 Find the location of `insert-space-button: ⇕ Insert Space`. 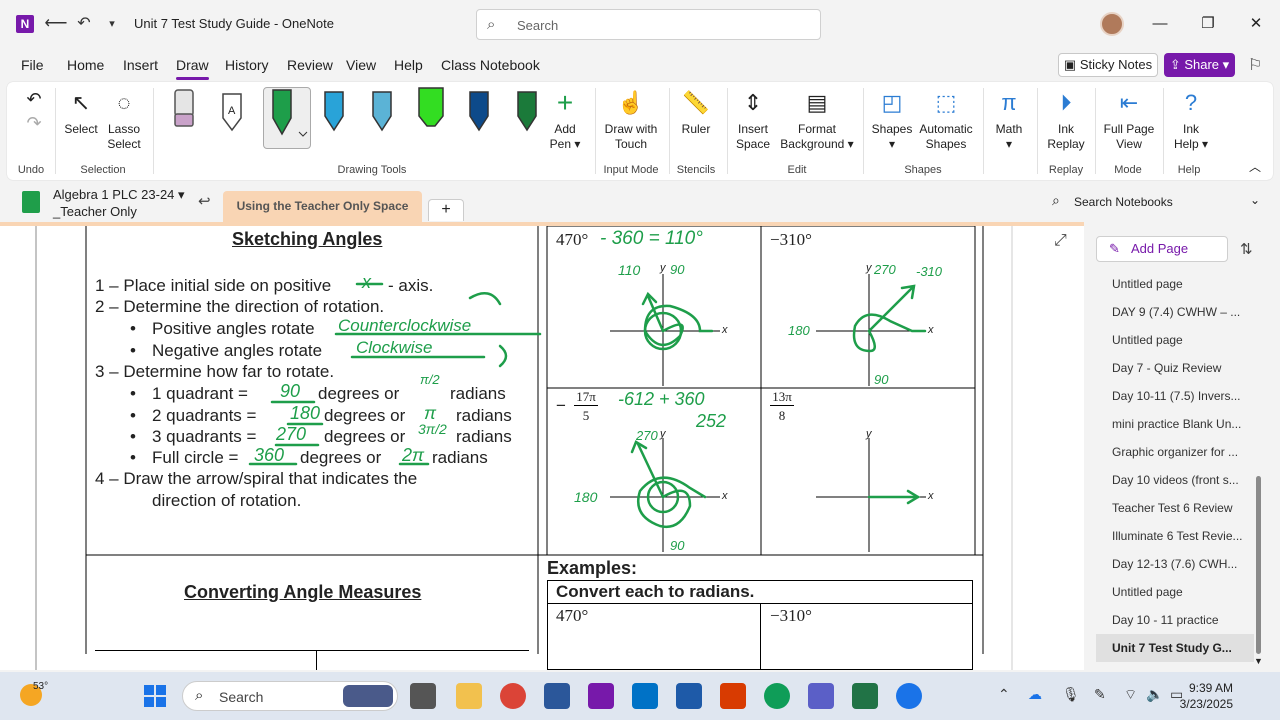

insert-space-button: ⇕ Insert Space is located at coordinates (753, 120).